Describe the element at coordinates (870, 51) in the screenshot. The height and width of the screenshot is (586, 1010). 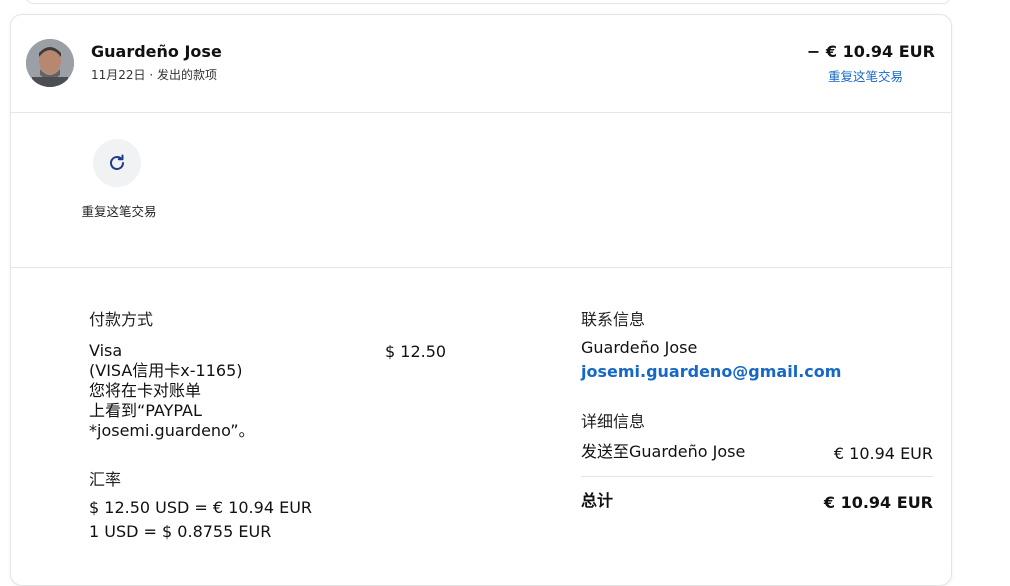
I see `transaction-amount: − € 10.94 EUR` at that location.